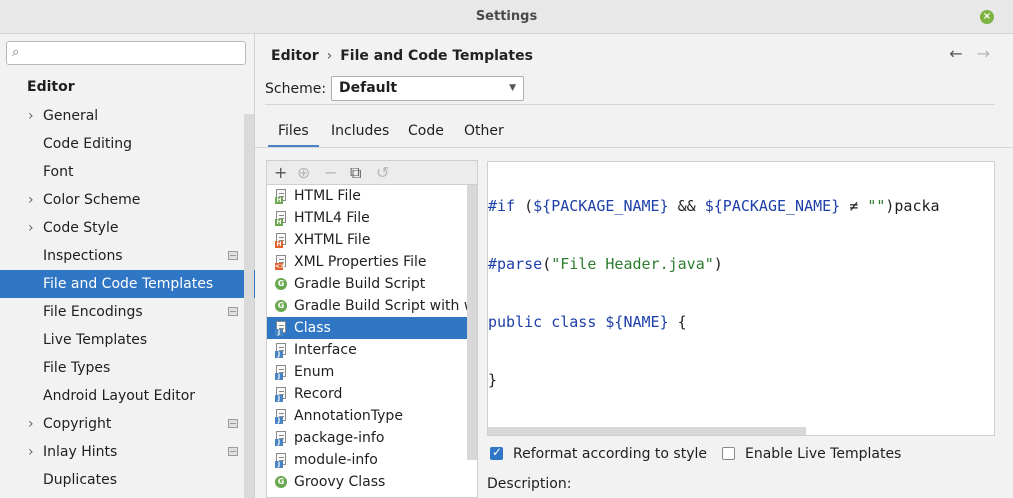 This screenshot has width=1013, height=498. Describe the element at coordinates (987, 17) in the screenshot. I see `close-icon: ×` at that location.